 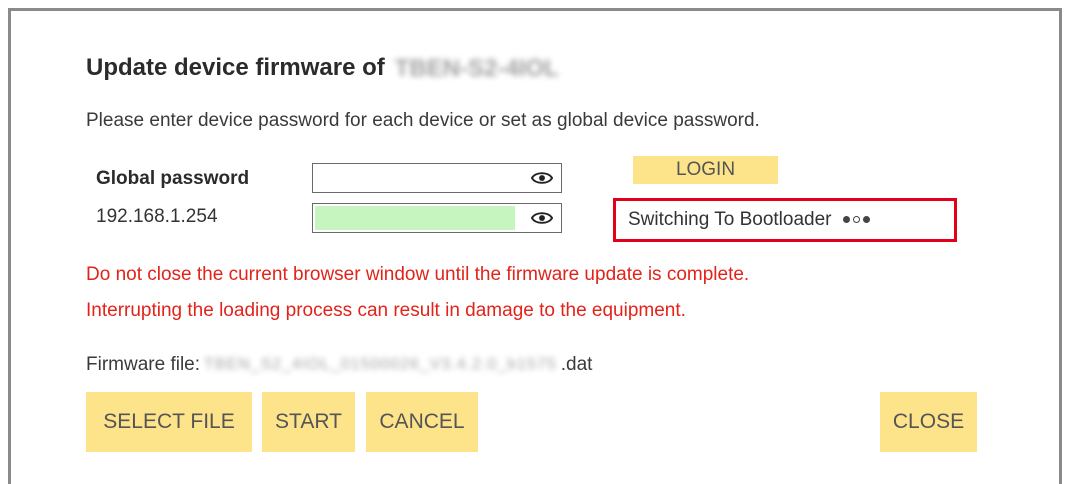 What do you see at coordinates (157, 216) in the screenshot?
I see `device-ip-label: 192.168.1.254` at bounding box center [157, 216].